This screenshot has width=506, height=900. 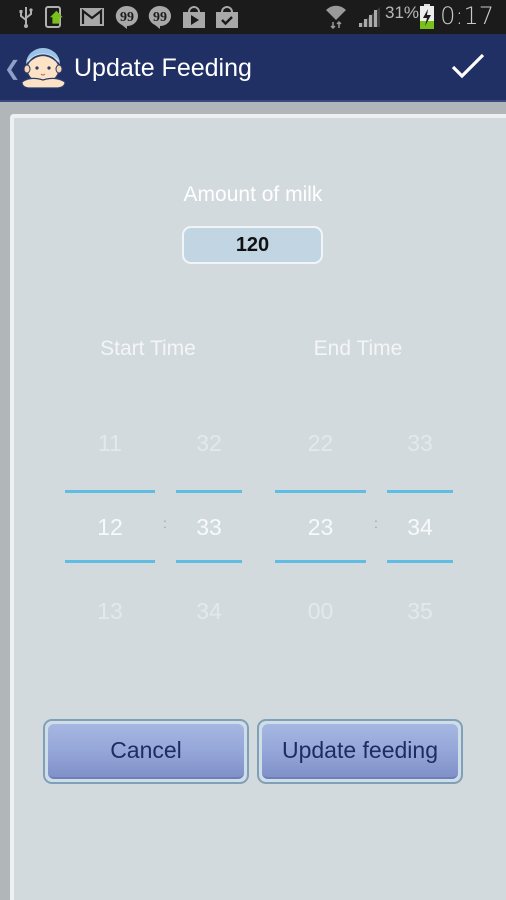 What do you see at coordinates (420, 611) in the screenshot?
I see `end-minute-next: 35` at bounding box center [420, 611].